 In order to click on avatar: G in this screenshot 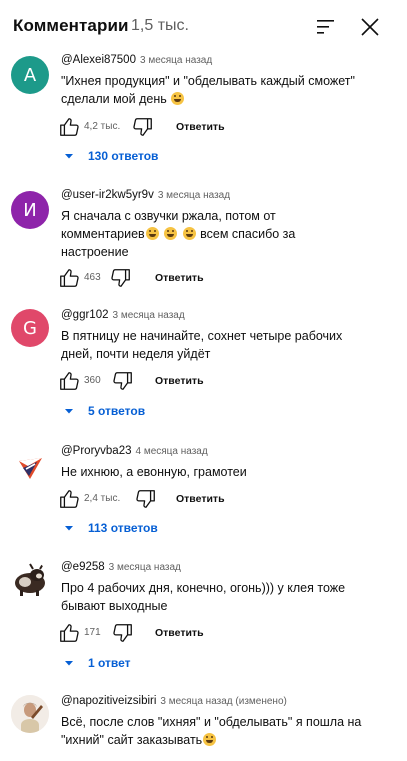, I will do `click(30, 328)`.